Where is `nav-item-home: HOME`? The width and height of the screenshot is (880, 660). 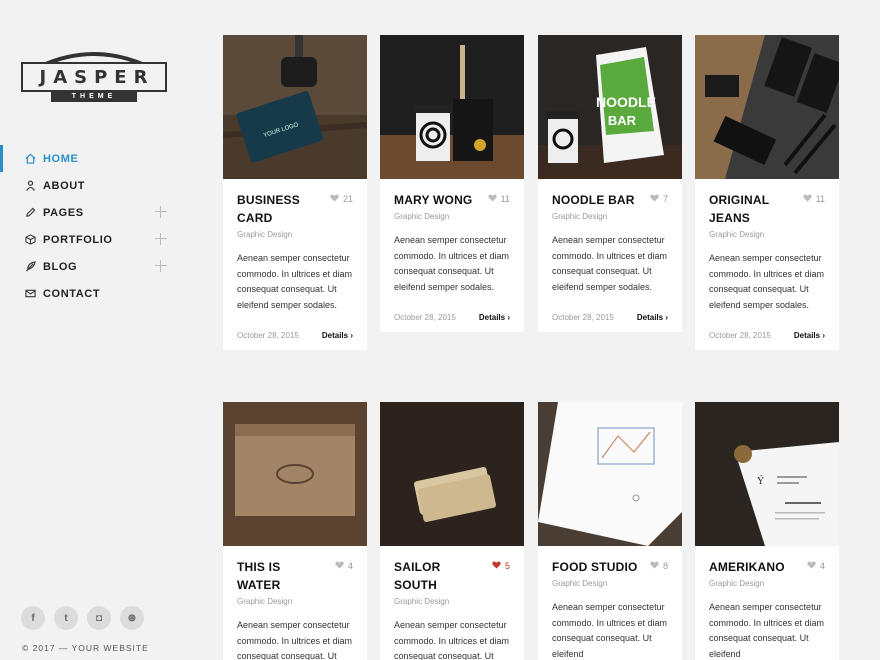 nav-item-home: HOME is located at coordinates (100, 158).